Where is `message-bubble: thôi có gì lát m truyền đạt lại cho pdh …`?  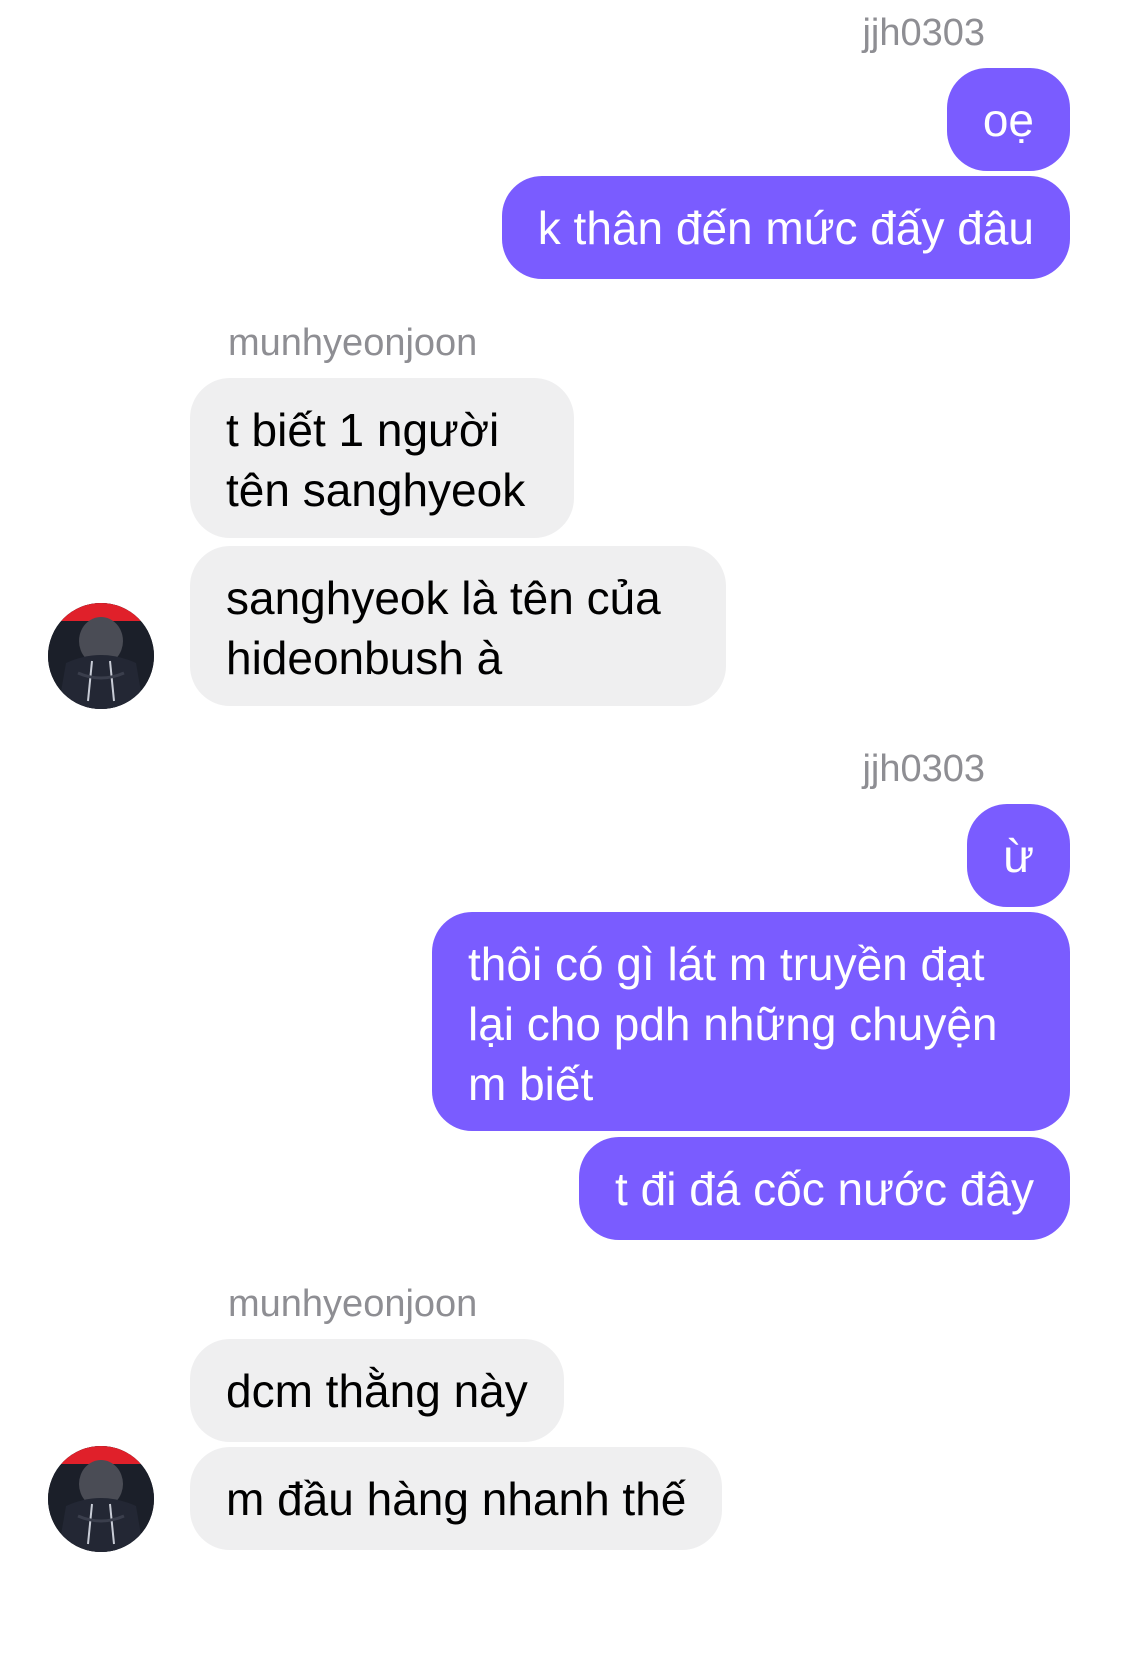 message-bubble: thôi có gì lát m truyền đạt lại cho pdh … is located at coordinates (751, 1021).